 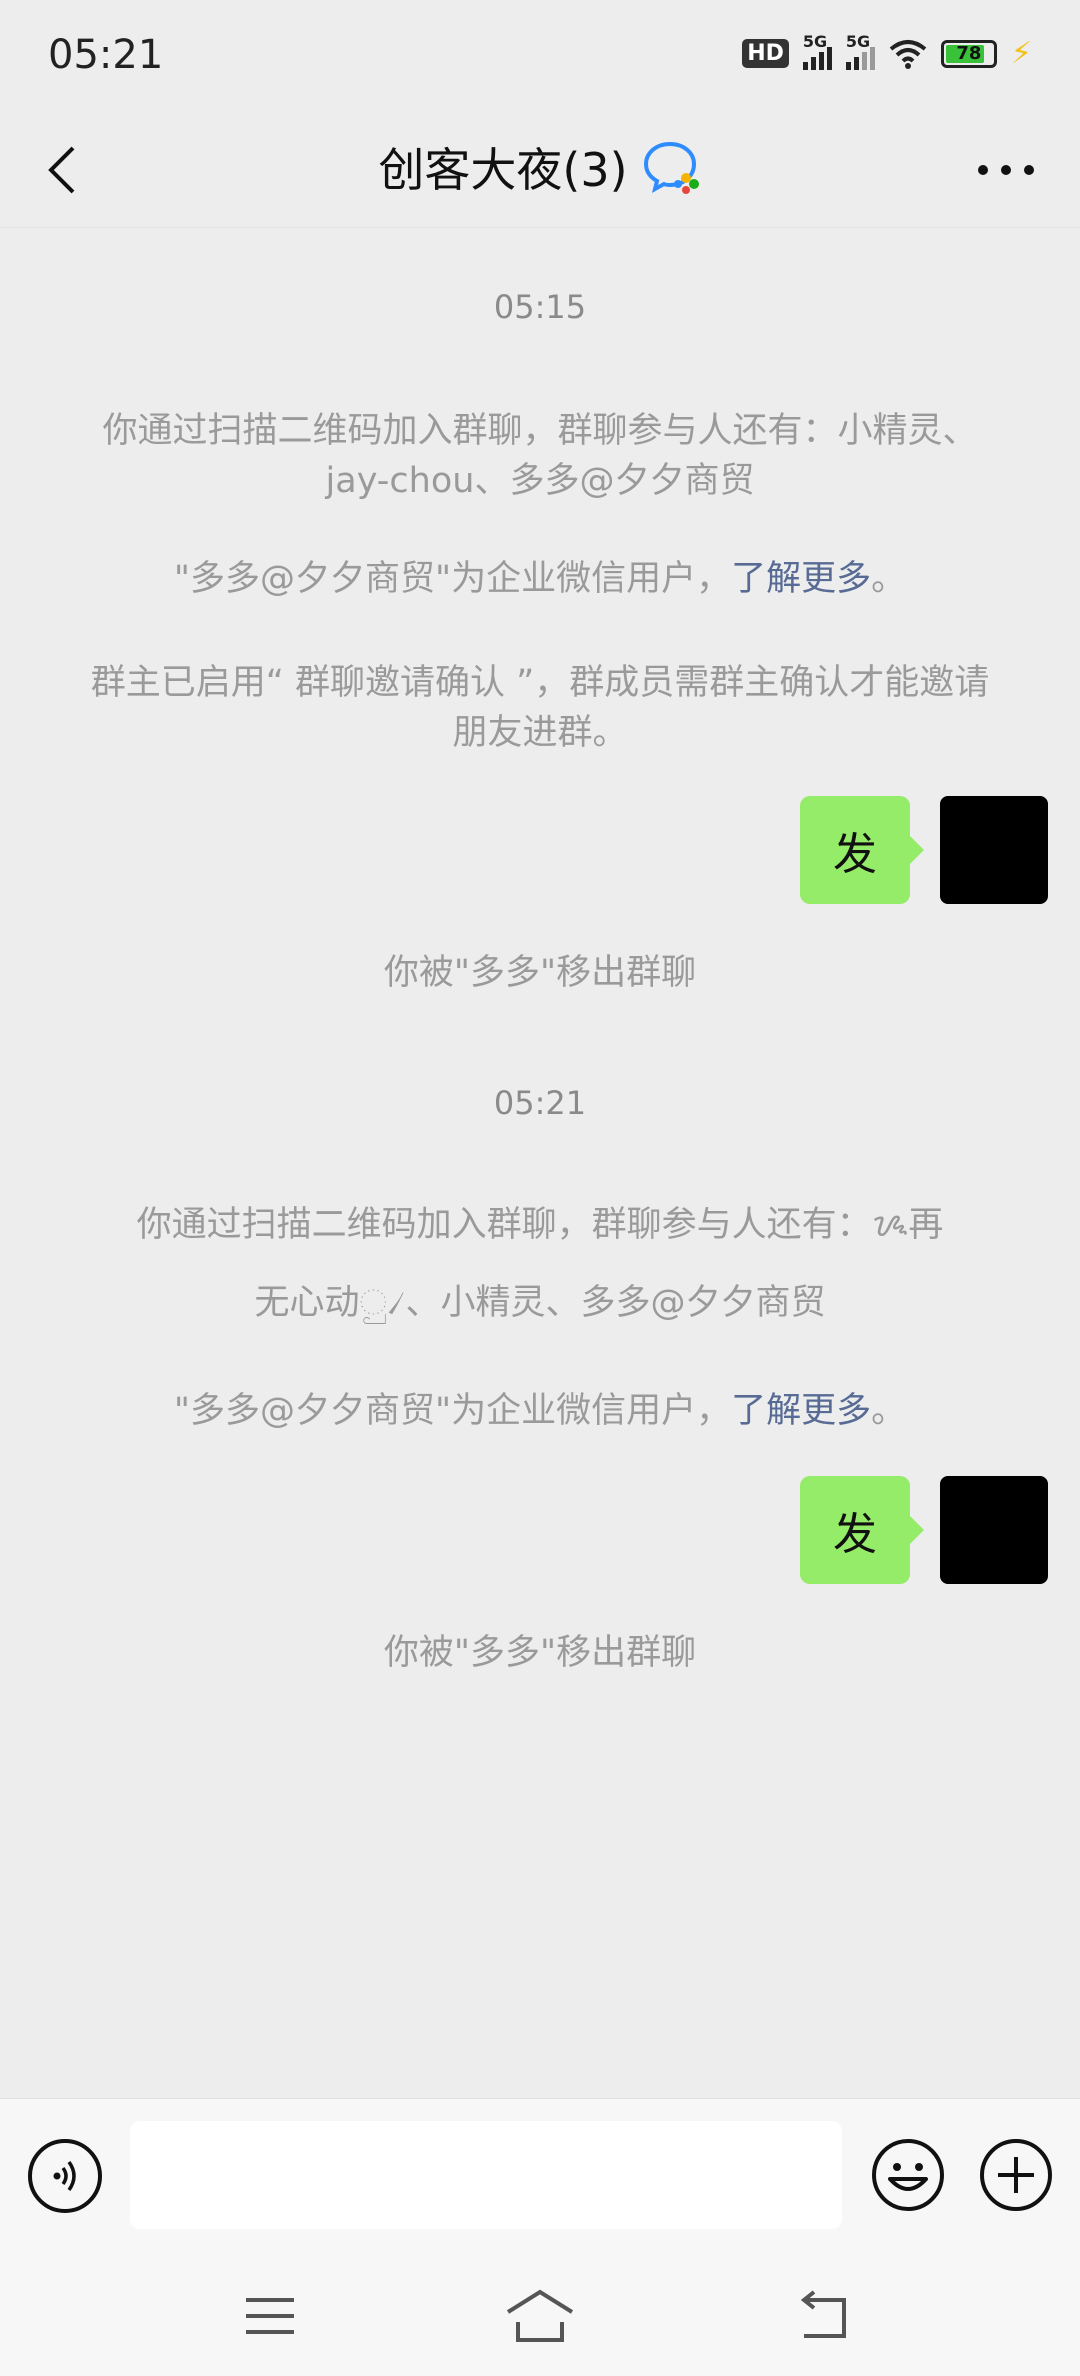 What do you see at coordinates (1006, 170) in the screenshot?
I see `more-icon` at bounding box center [1006, 170].